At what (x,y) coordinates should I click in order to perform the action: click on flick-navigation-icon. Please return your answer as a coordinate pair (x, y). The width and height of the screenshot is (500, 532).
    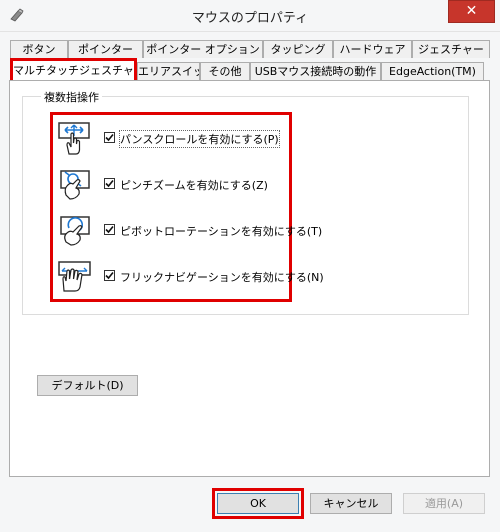
    Looking at the image, I should click on (75, 276).